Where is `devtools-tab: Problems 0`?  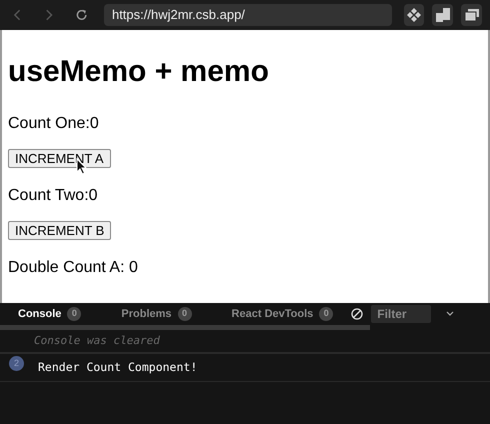 devtools-tab: Problems 0 is located at coordinates (156, 314).